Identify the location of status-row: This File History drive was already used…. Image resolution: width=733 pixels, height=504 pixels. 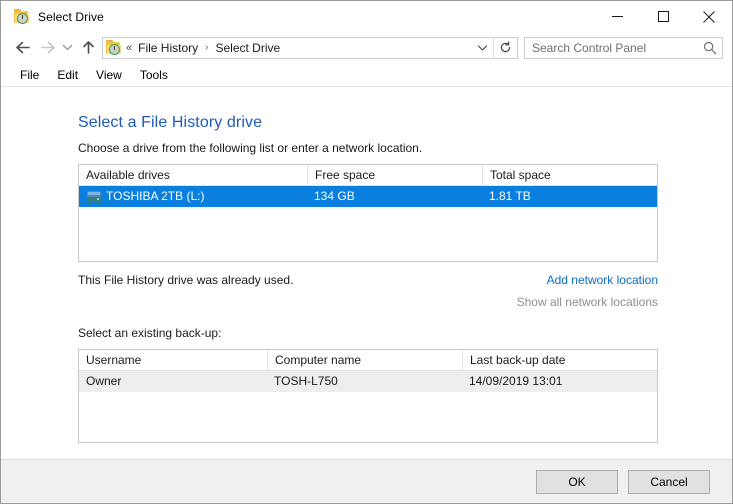
(368, 280).